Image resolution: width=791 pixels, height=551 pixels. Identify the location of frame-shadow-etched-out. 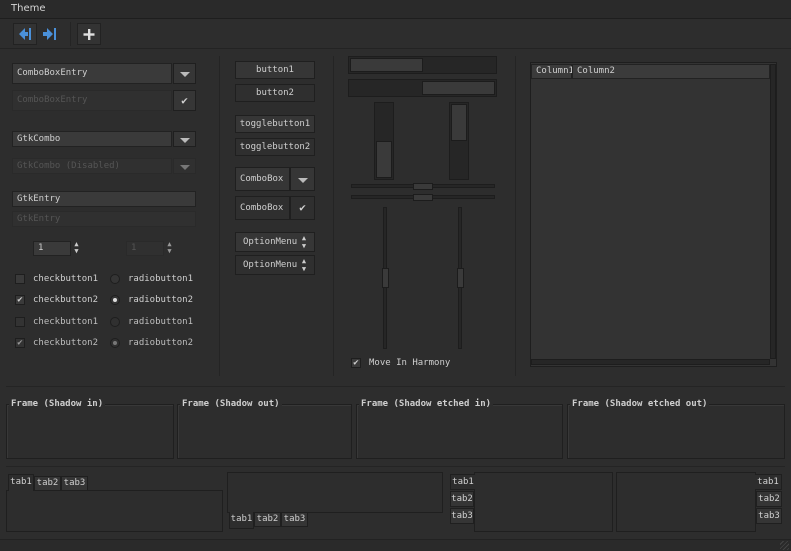
(676, 431).